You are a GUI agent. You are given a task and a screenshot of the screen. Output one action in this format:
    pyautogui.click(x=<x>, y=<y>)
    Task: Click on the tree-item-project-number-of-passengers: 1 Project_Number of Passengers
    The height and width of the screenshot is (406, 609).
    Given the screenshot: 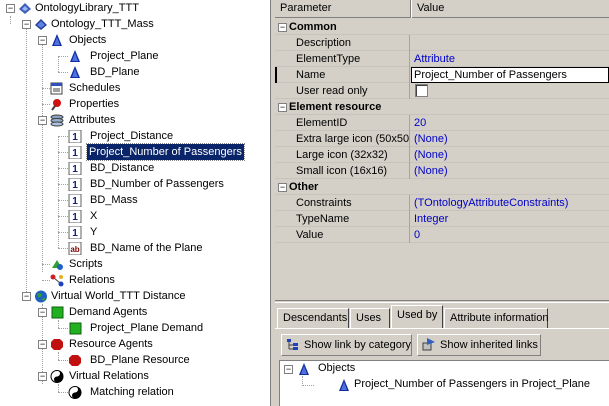 What is the action you would take?
    pyautogui.click(x=135, y=152)
    